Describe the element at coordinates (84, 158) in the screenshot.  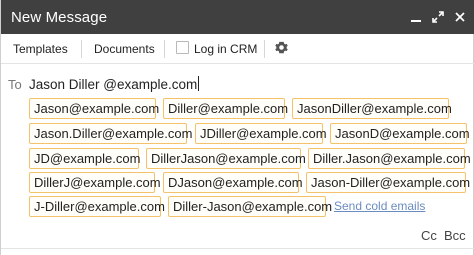
I see `email-suggestion-chip: JD@example.com` at that location.